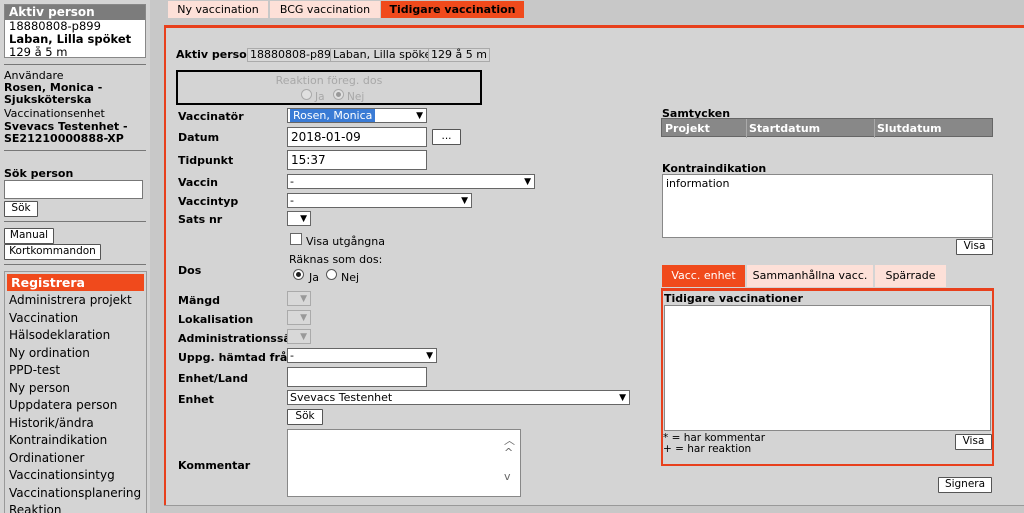 The image size is (1024, 513). I want to click on tab-ny-vaccination: Ny vaccination, so click(218, 9).